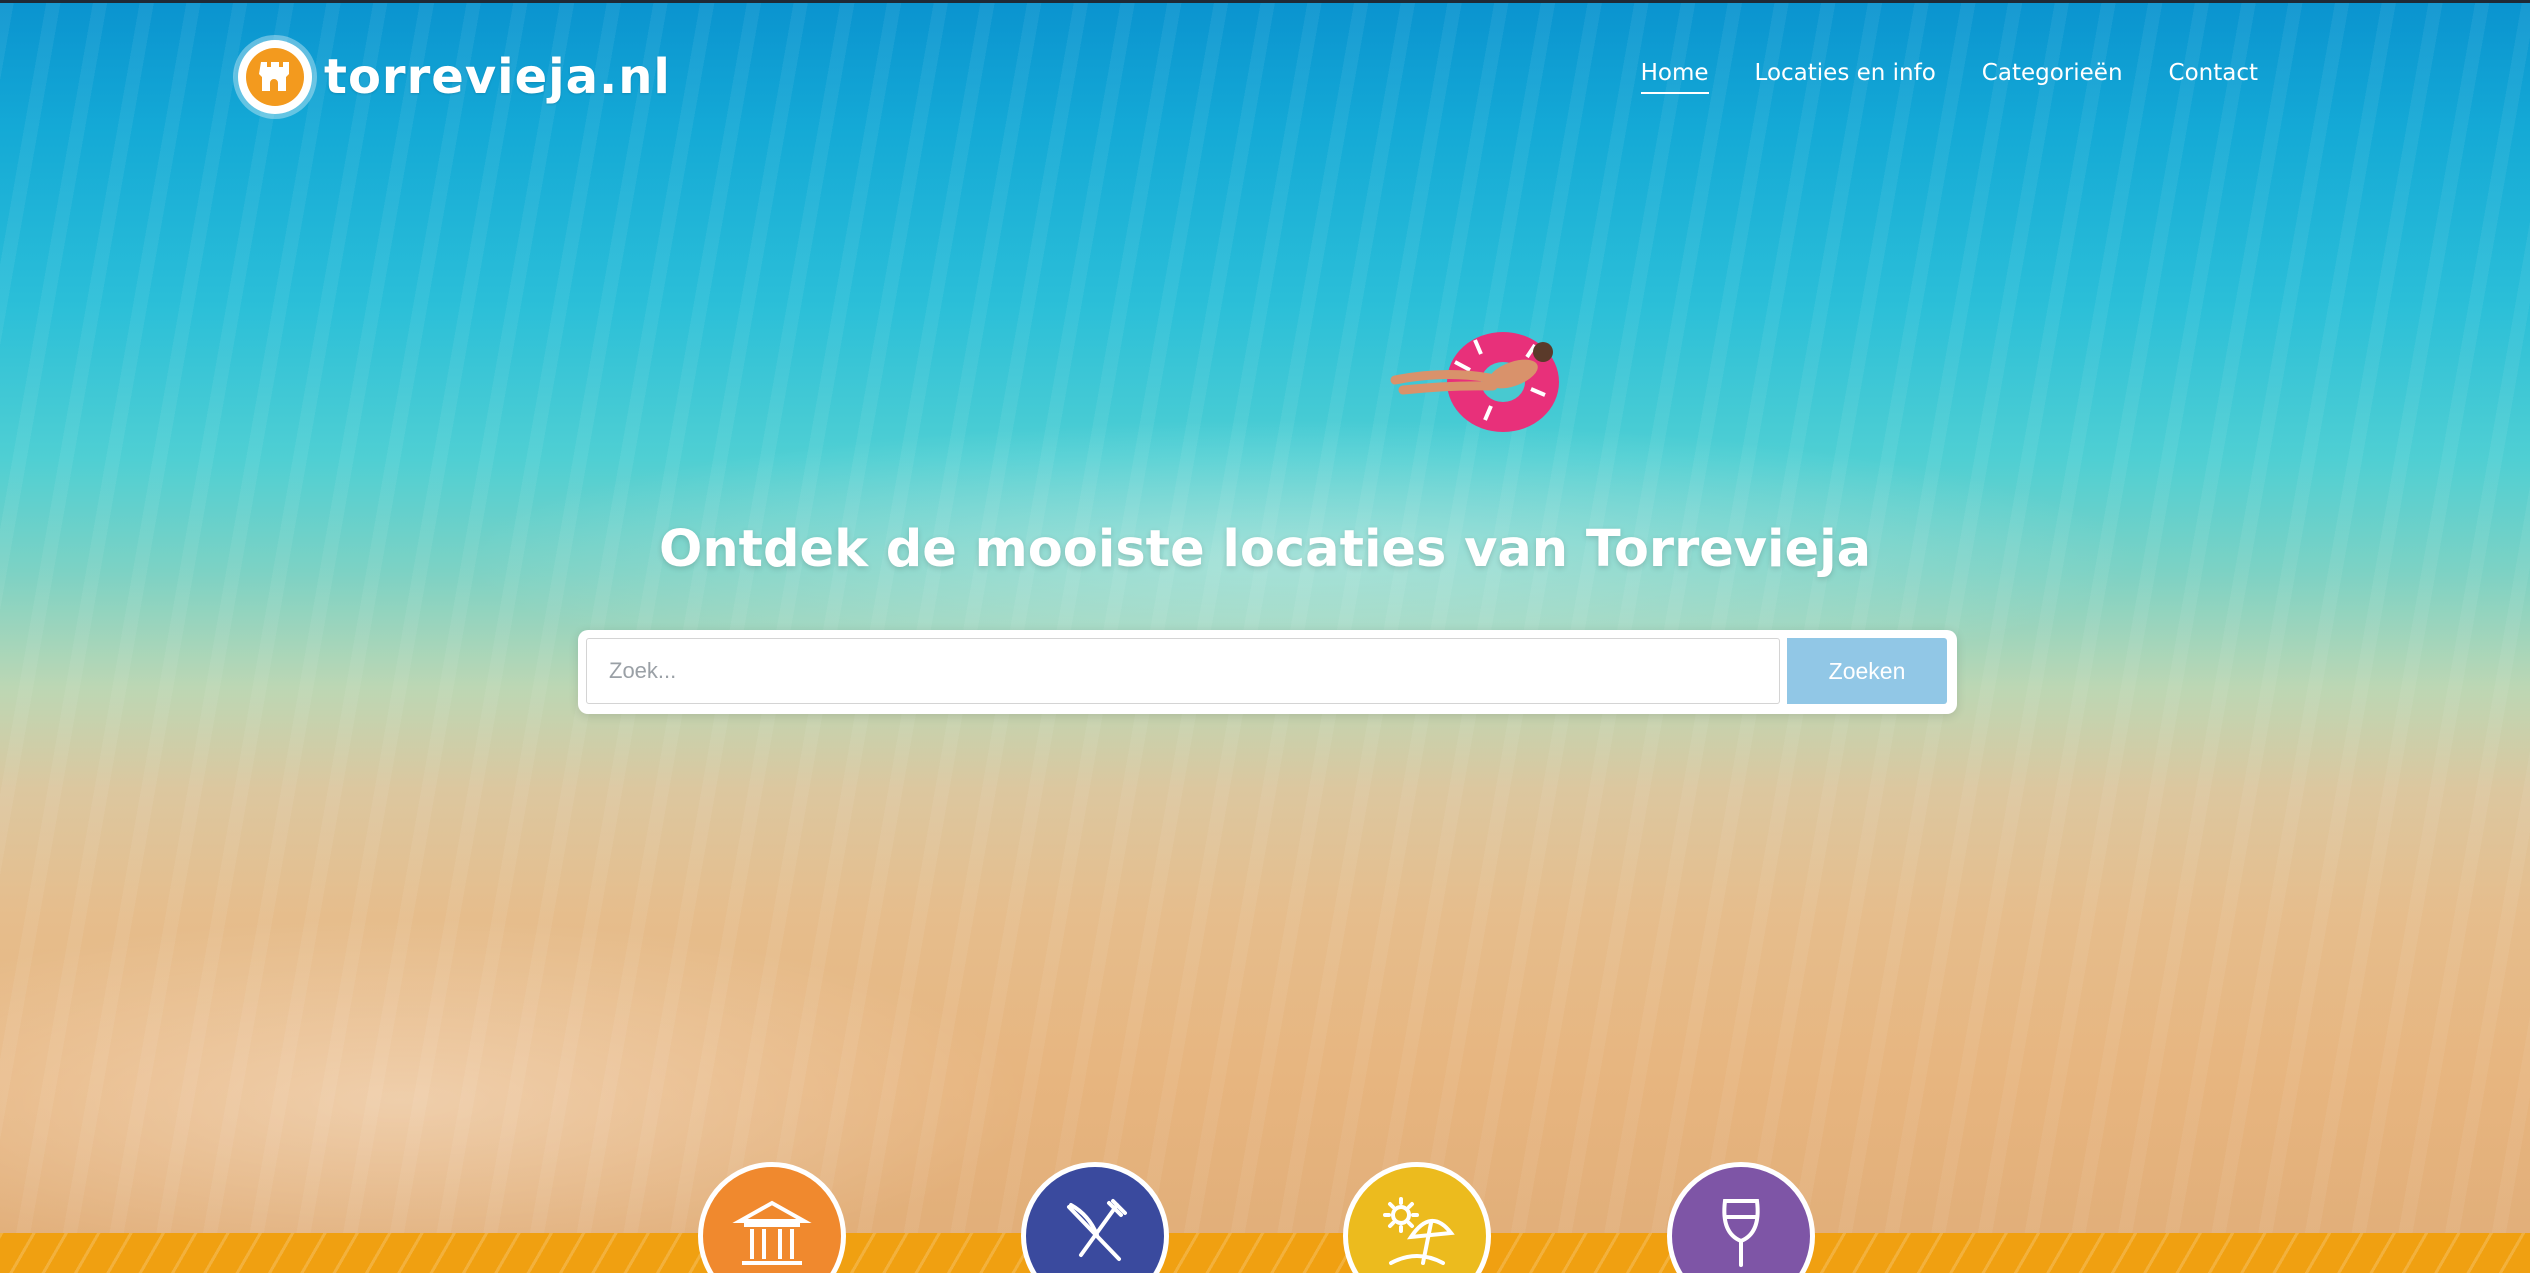  What do you see at coordinates (1741, 1233) in the screenshot?
I see `wine-glass-icon` at bounding box center [1741, 1233].